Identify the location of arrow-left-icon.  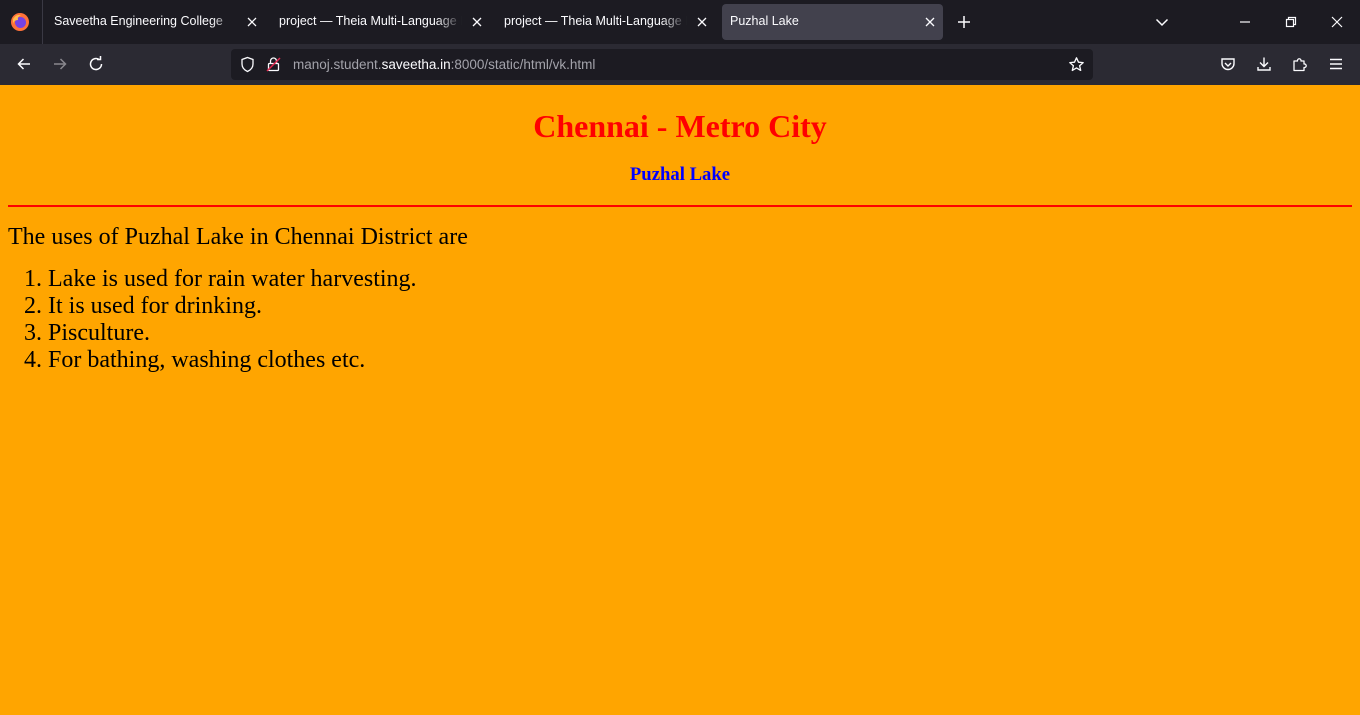
(24, 64).